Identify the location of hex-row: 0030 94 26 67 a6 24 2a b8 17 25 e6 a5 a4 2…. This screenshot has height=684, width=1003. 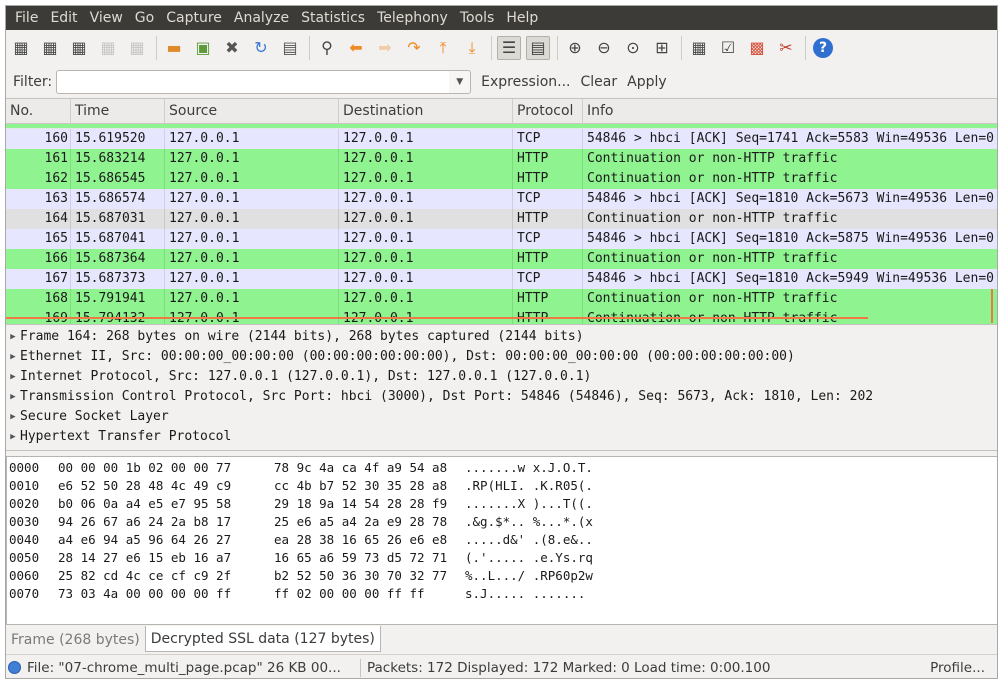
(502, 522).